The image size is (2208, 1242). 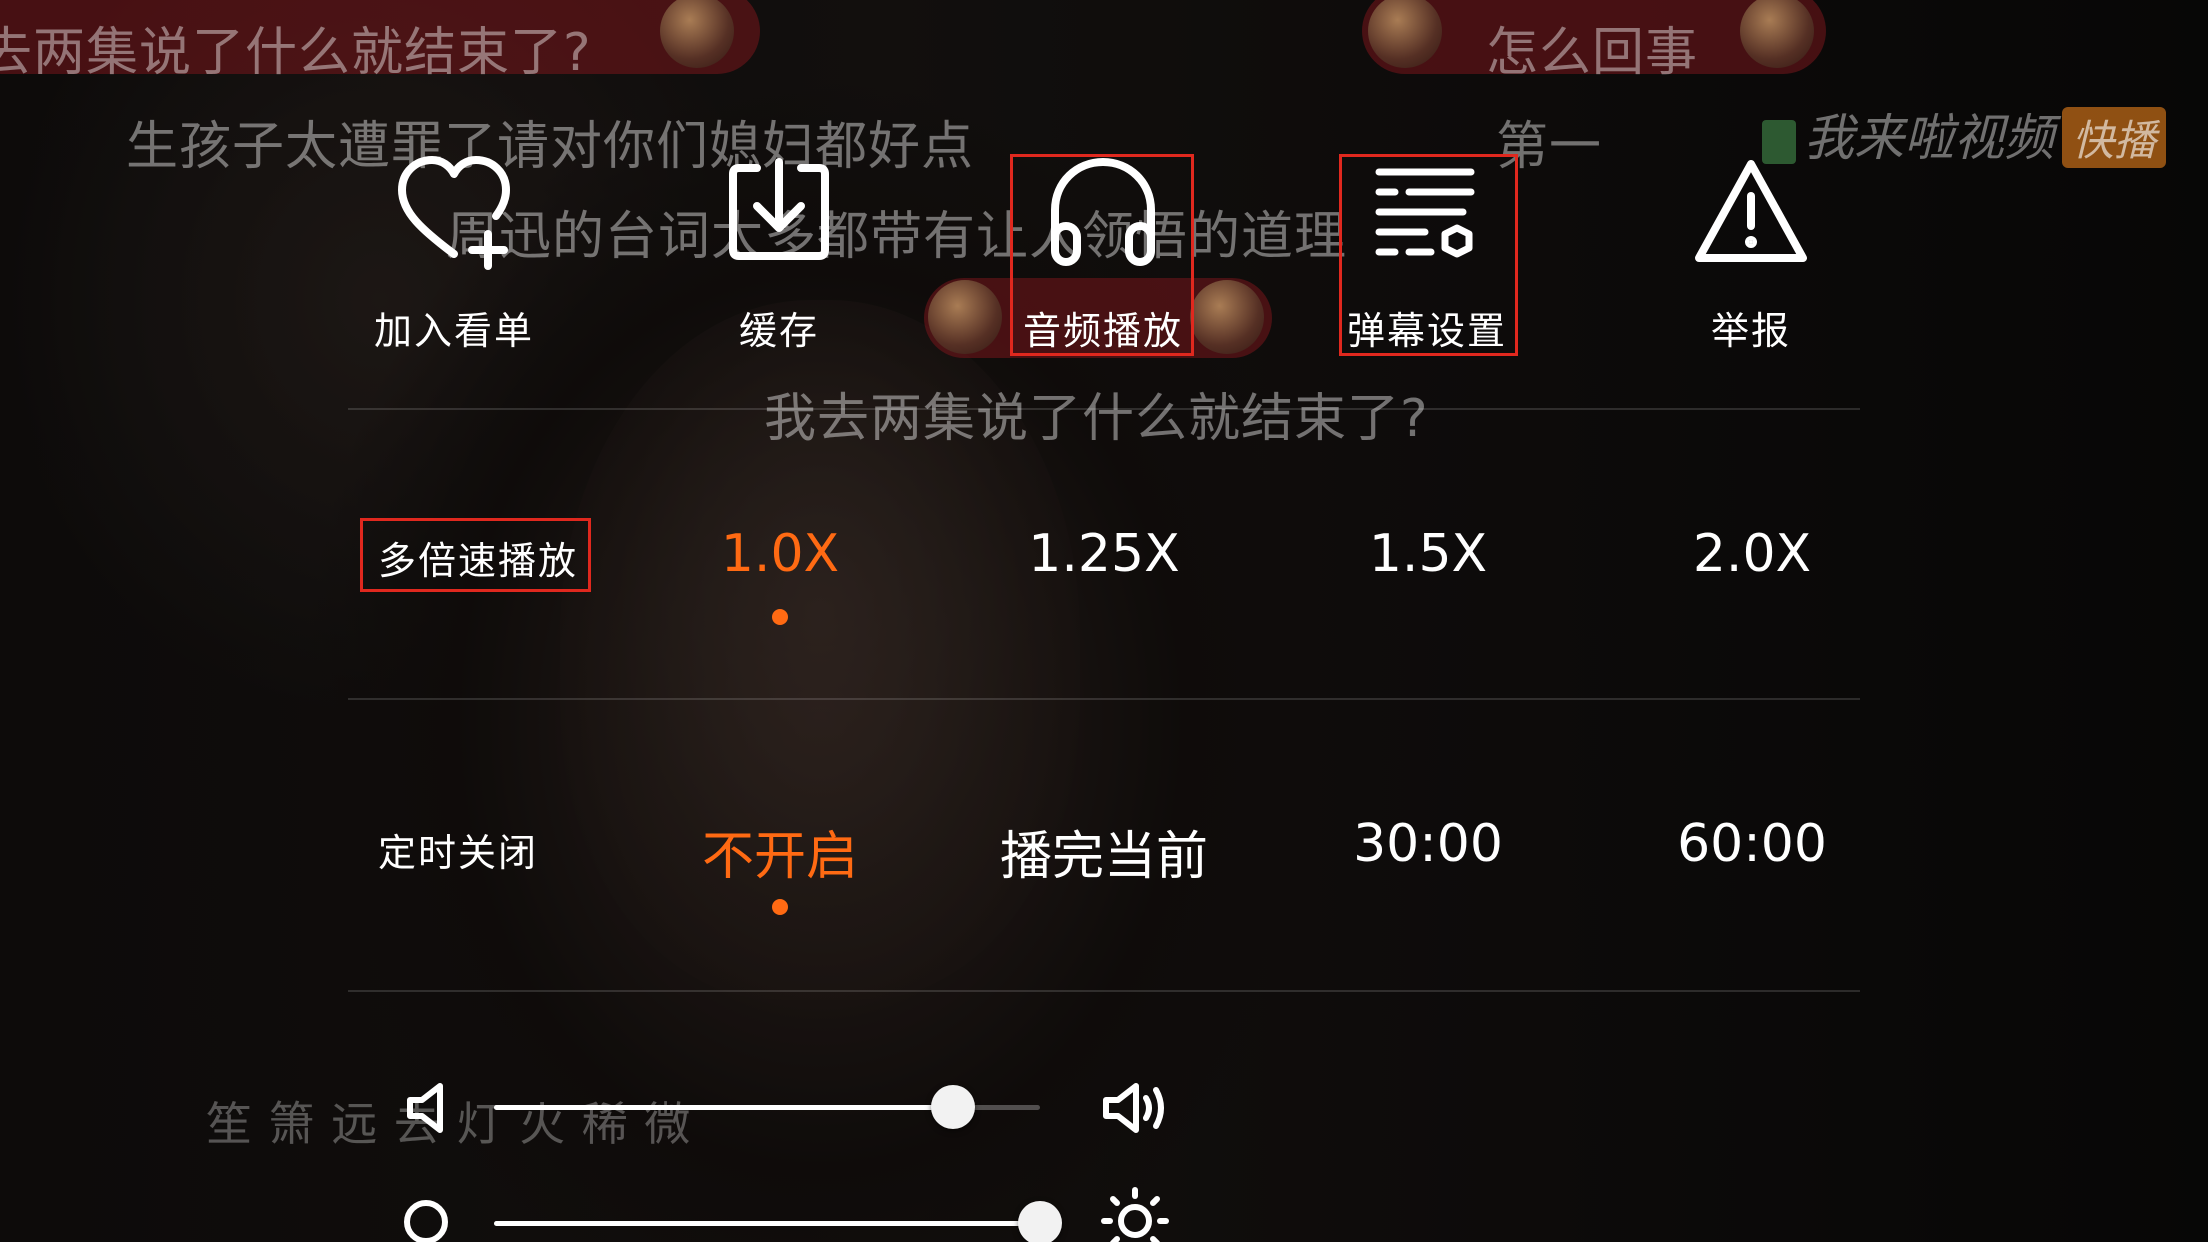 I want to click on cache-download-button: 缓存, so click(x=779, y=255).